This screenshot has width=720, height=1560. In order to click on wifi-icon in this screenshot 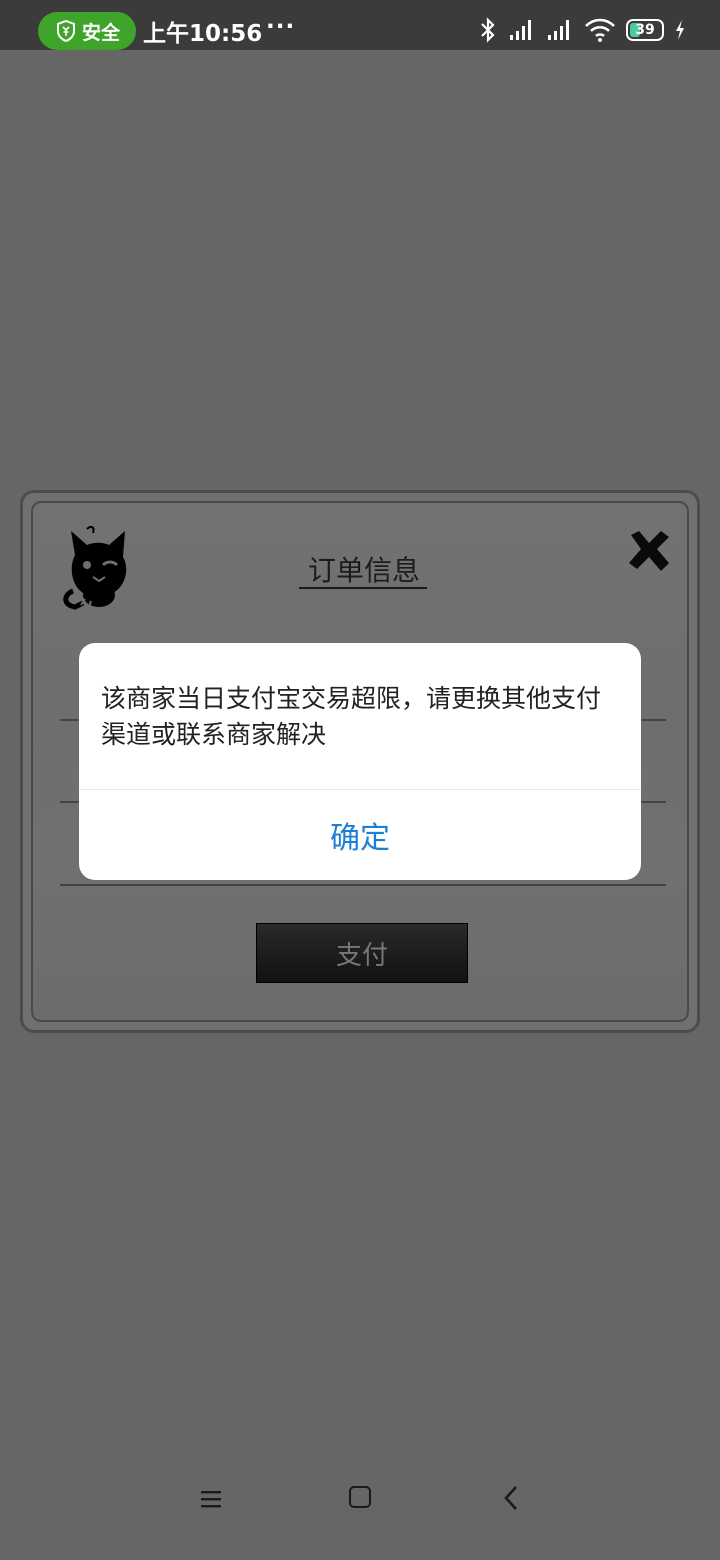, I will do `click(600, 30)`.